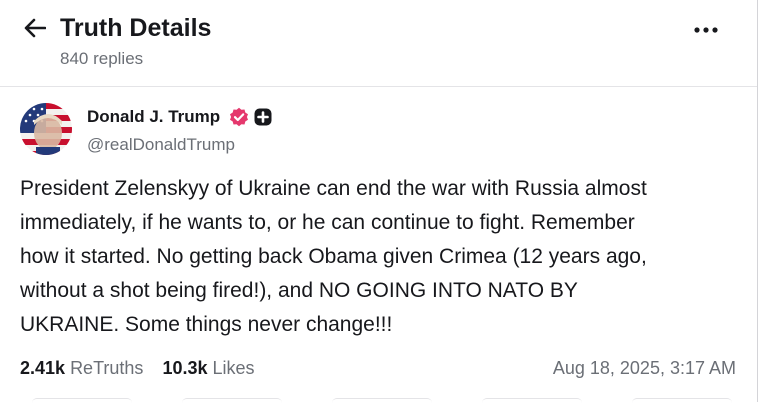 This screenshot has width=765, height=403. Describe the element at coordinates (206, 324) in the screenshot. I see `post-text-line: UKRAINE. Some things never change!!!` at that location.